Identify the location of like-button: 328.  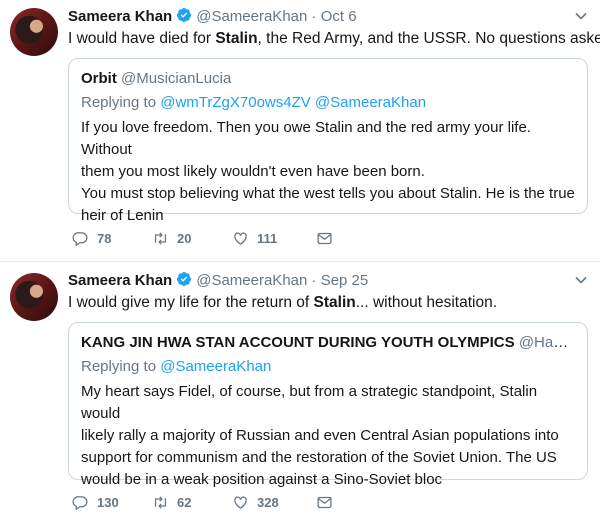
(274, 502).